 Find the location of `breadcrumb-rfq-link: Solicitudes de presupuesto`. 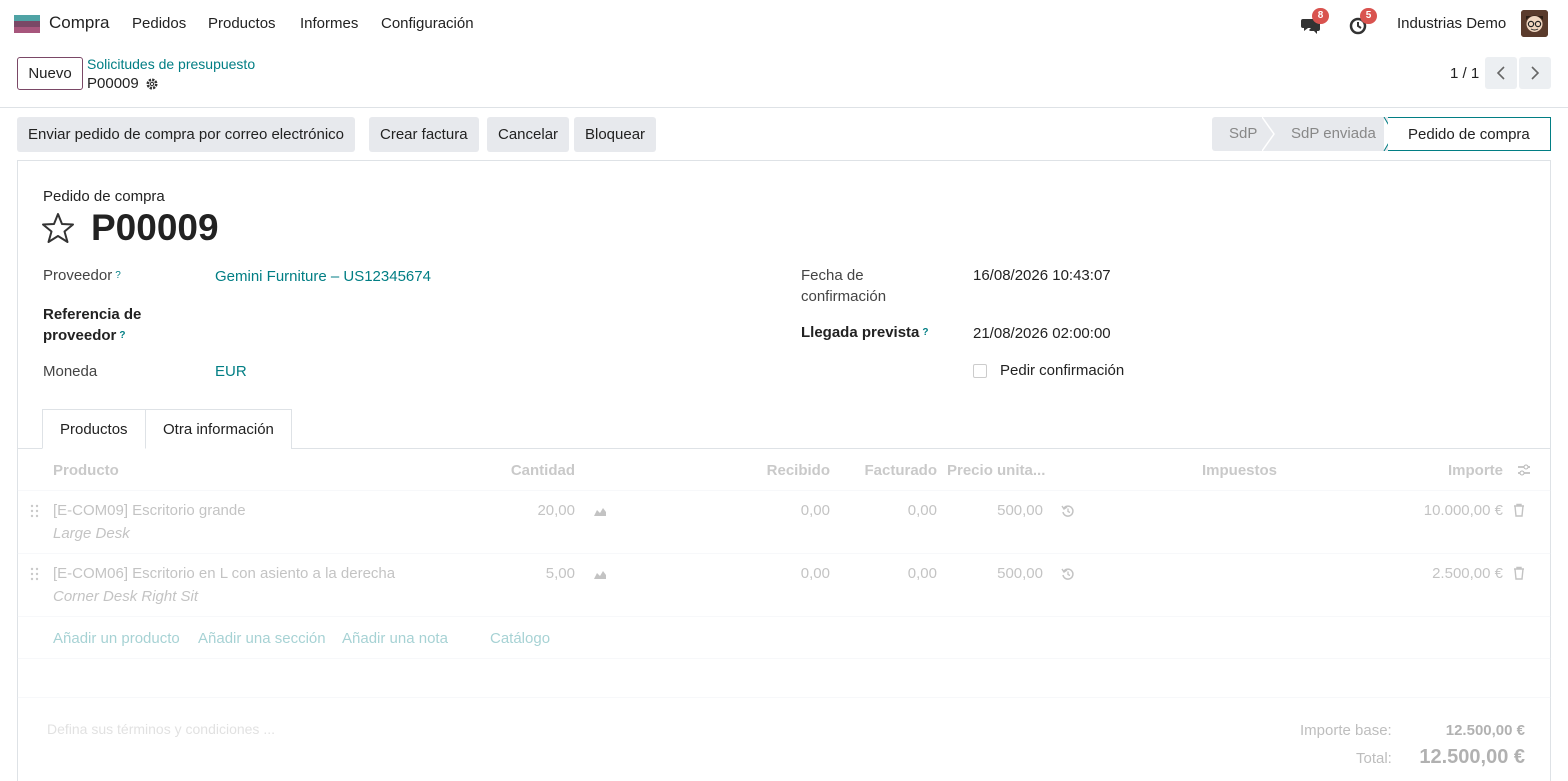

breadcrumb-rfq-link: Solicitudes de presupuesto is located at coordinates (171, 64).